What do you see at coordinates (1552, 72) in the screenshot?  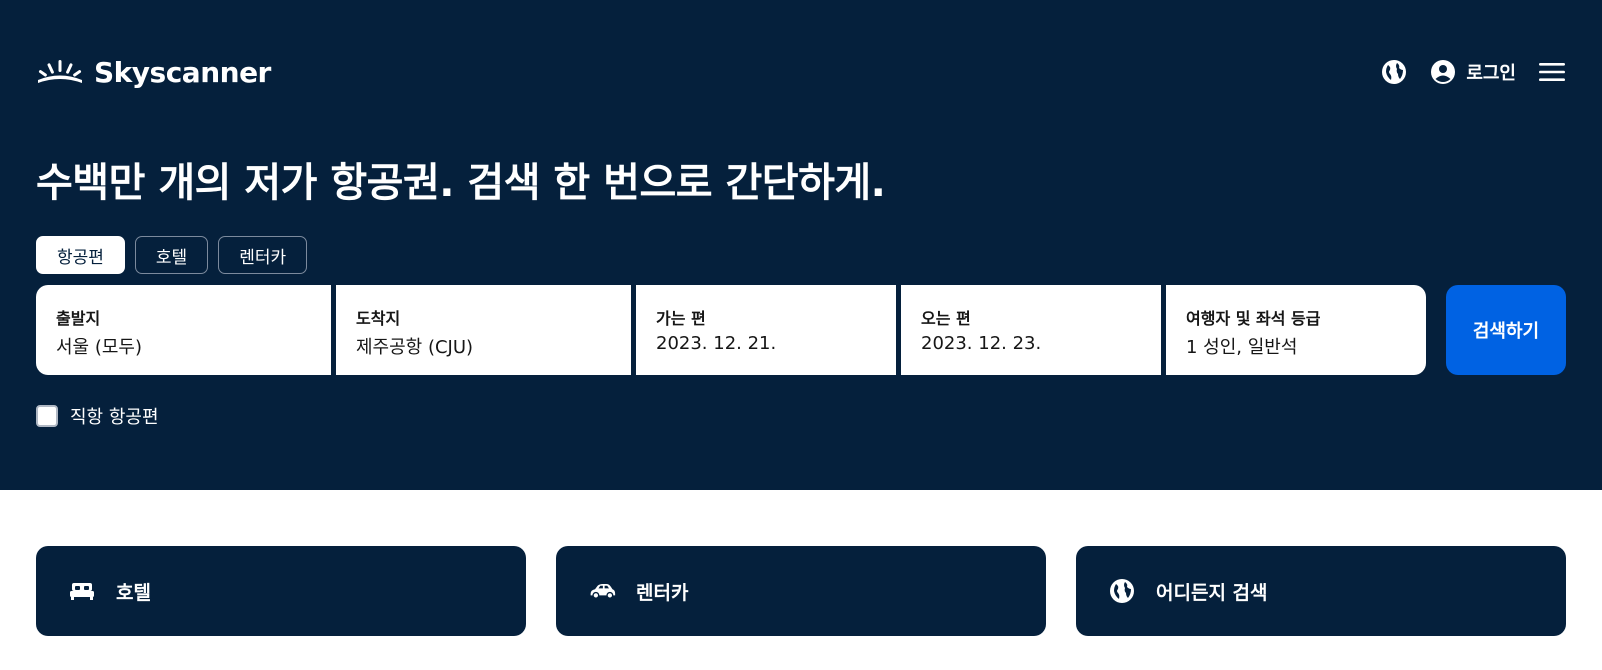 I see `menu-icon` at bounding box center [1552, 72].